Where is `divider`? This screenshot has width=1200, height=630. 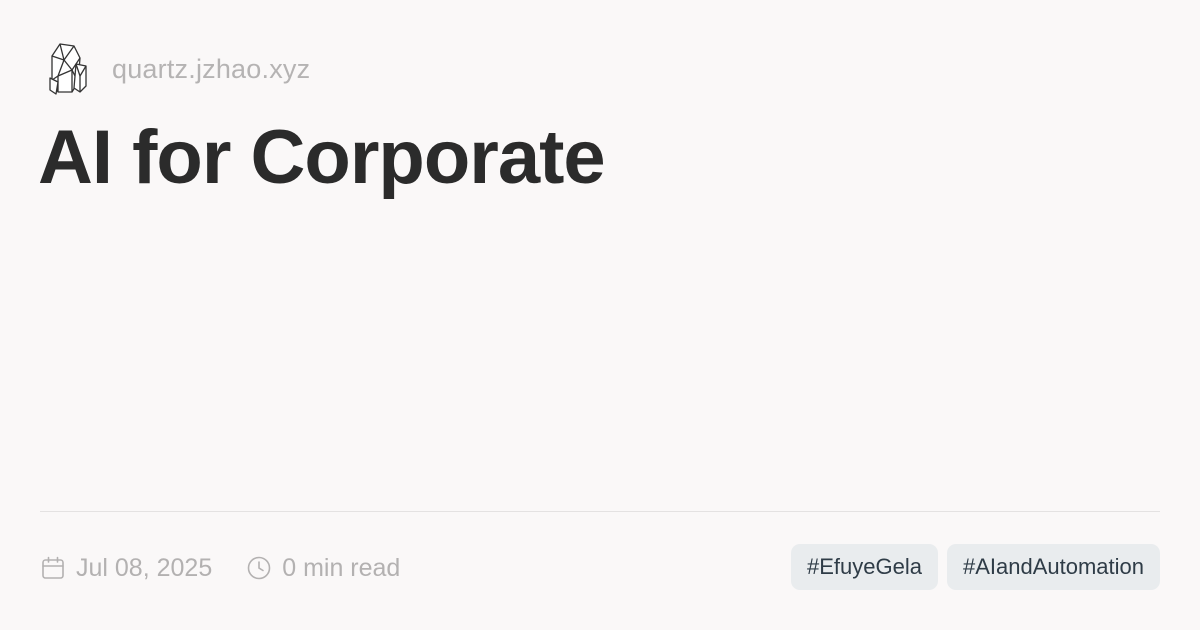
divider is located at coordinates (600, 511).